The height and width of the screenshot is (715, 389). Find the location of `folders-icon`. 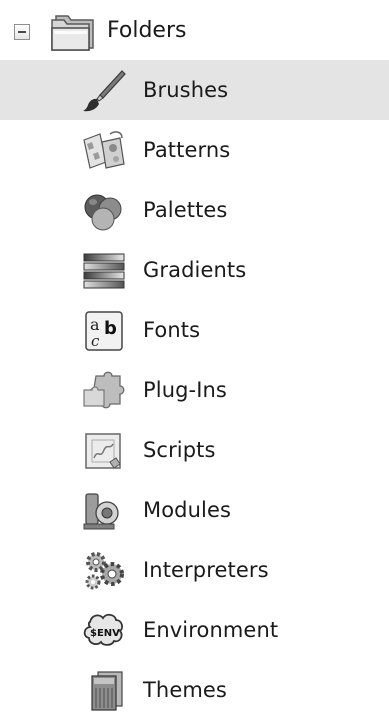

folders-icon is located at coordinates (74, 30).